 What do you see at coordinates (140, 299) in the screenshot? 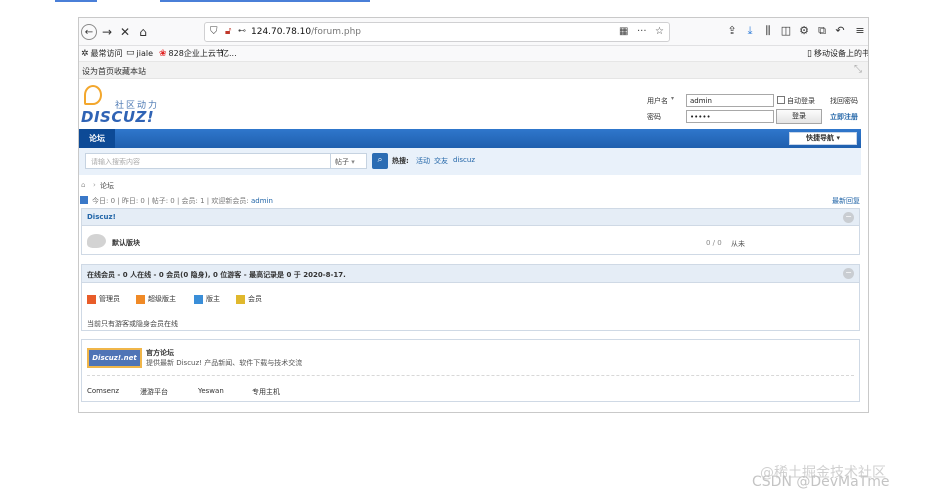
I see `super-moderator-icon` at bounding box center [140, 299].